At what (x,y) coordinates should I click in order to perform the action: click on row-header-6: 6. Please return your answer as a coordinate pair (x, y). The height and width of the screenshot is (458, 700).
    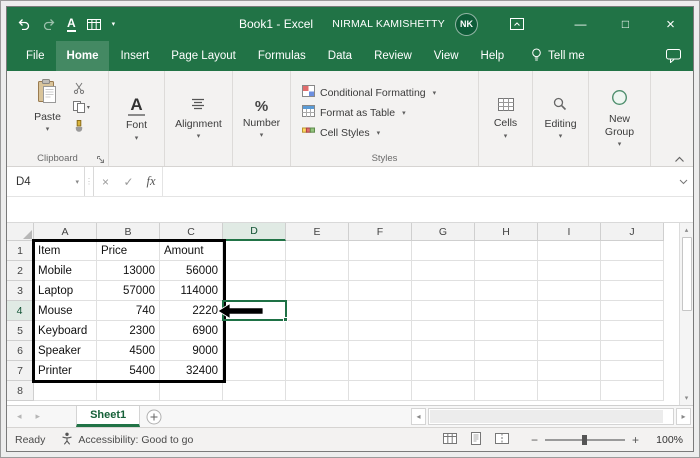
    Looking at the image, I should click on (20, 351).